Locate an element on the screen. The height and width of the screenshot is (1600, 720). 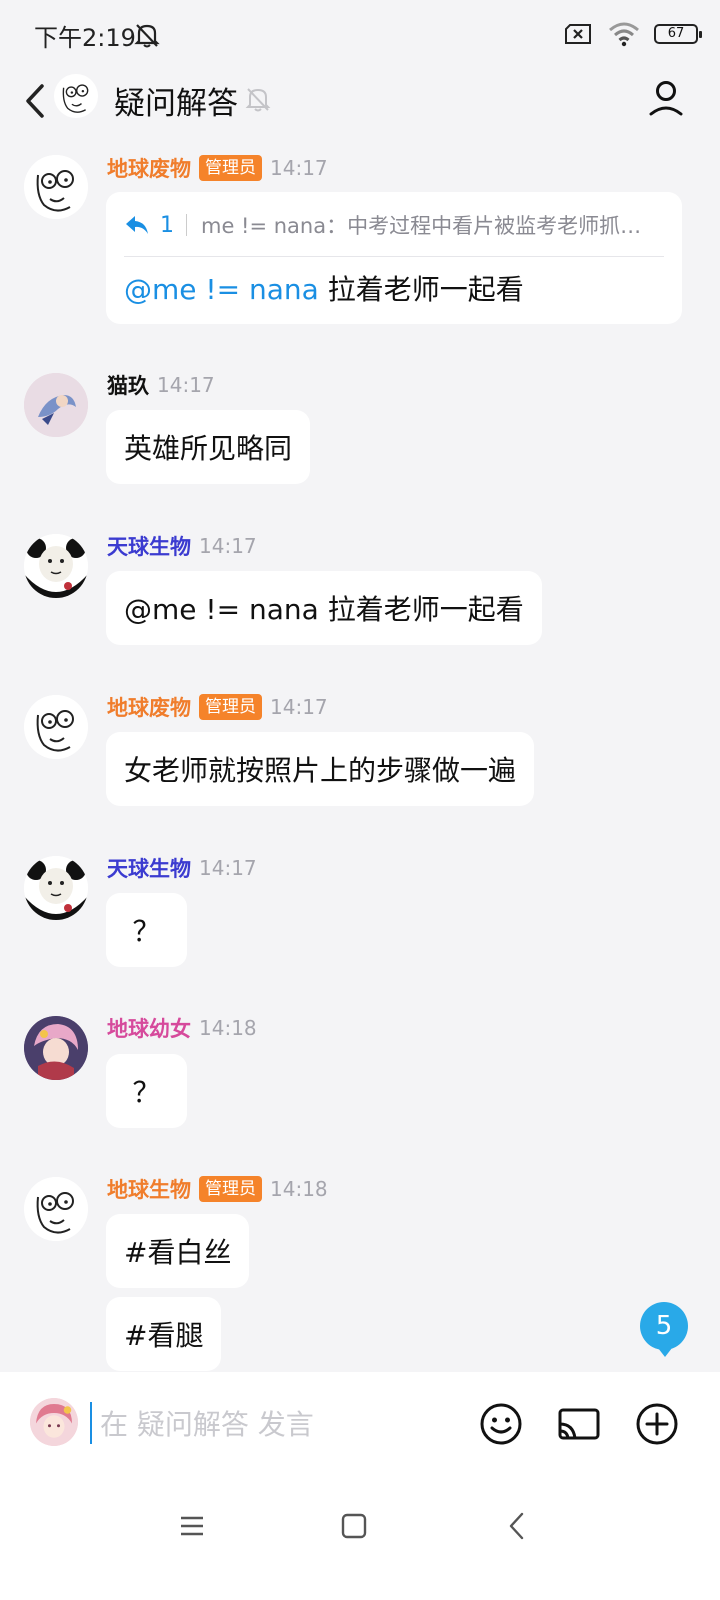
status-icons: 67 is located at coordinates (633, 34).